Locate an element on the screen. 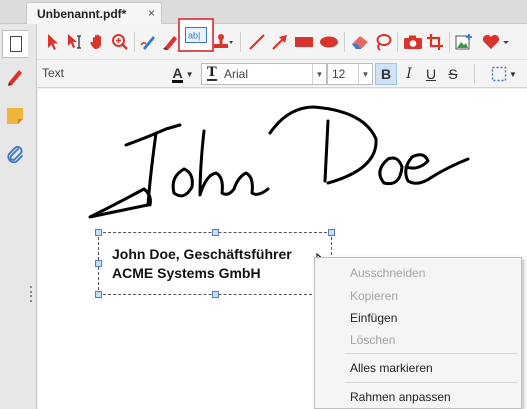 This screenshot has width=527, height=409. select-arrow-button is located at coordinates (53, 42).